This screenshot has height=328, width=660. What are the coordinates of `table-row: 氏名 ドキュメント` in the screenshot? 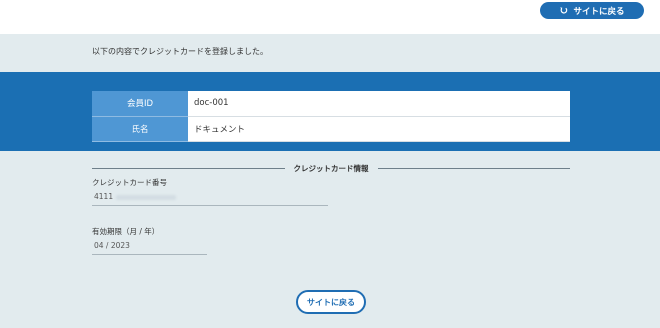 It's located at (331, 129).